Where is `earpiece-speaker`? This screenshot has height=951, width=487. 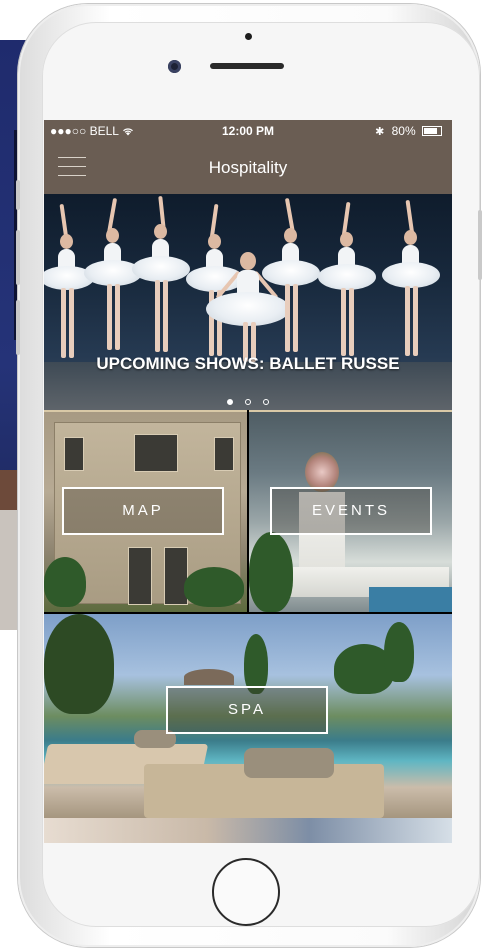 earpiece-speaker is located at coordinates (247, 66).